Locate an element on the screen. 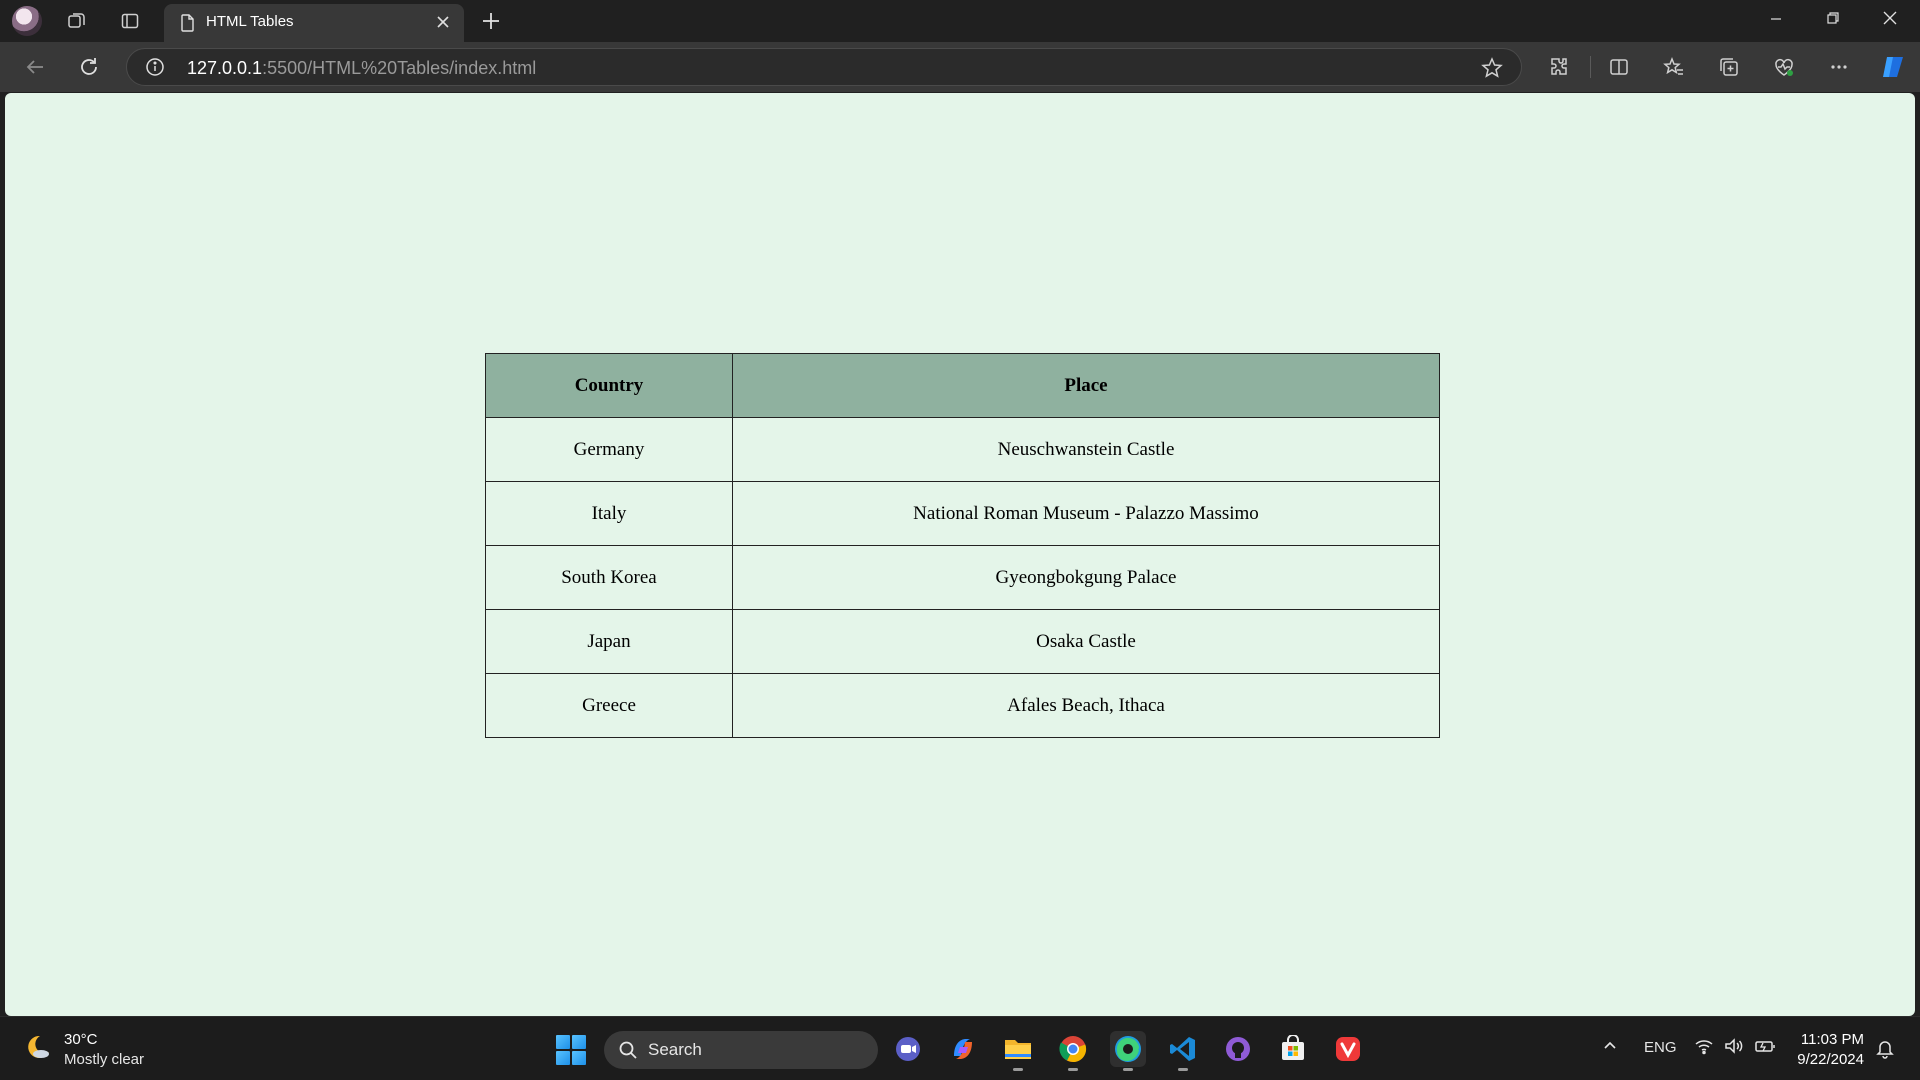 This screenshot has width=1920, height=1080. address-bar: 127.0.0.1:5500/HTML%20Tables/index.html is located at coordinates (824, 67).